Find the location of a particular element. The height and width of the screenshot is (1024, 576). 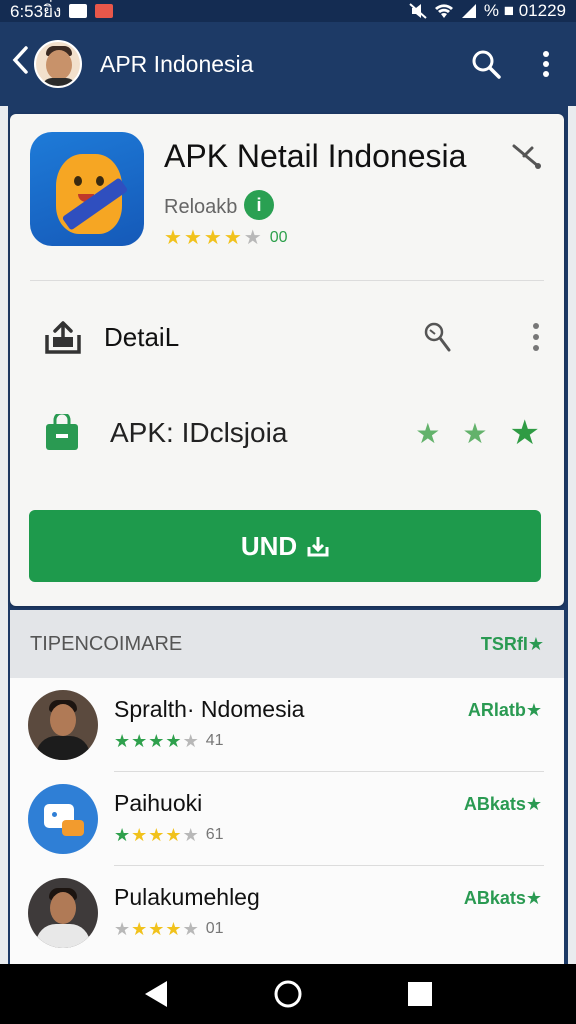

home-circle-icon is located at coordinates (288, 994).